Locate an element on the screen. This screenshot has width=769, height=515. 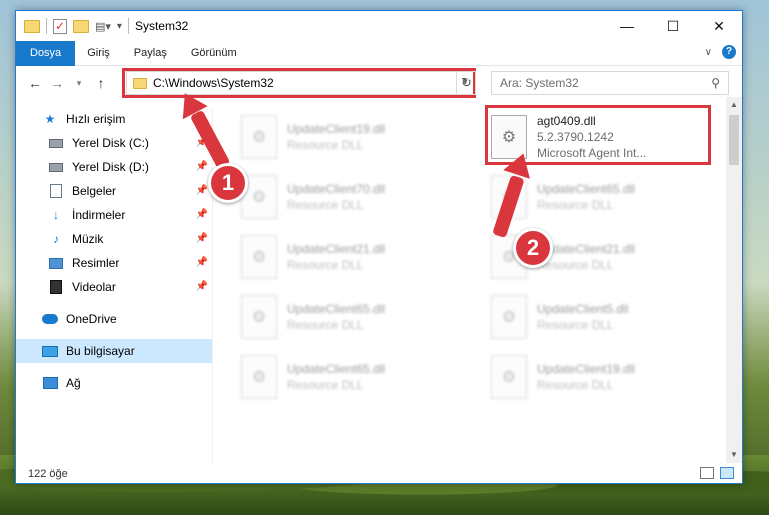
sidebar-item-downloads: ↓ İndirmeler 📌 is located at coordinates (114, 215).